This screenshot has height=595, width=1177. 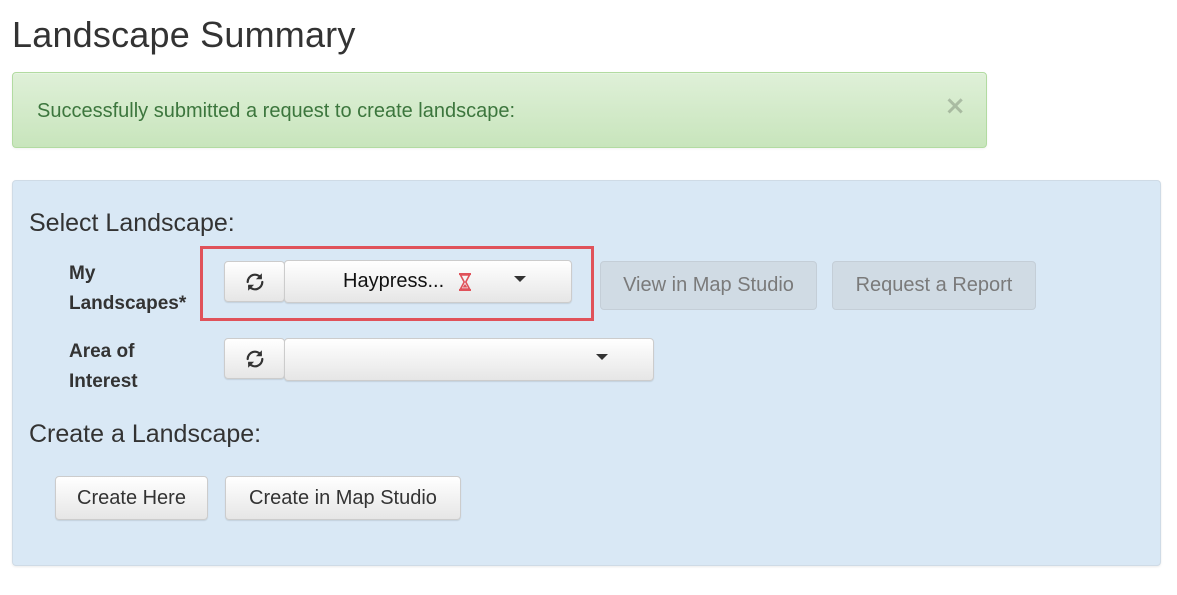 I want to click on create-in-map-studio-button: Create in Map Studio, so click(x=343, y=498).